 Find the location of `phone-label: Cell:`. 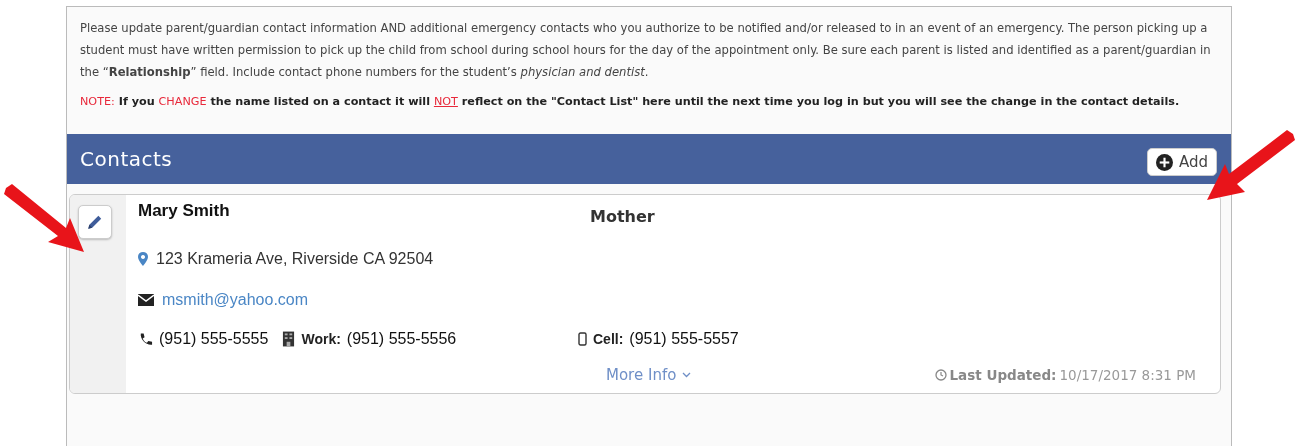

phone-label: Cell: is located at coordinates (608, 339).